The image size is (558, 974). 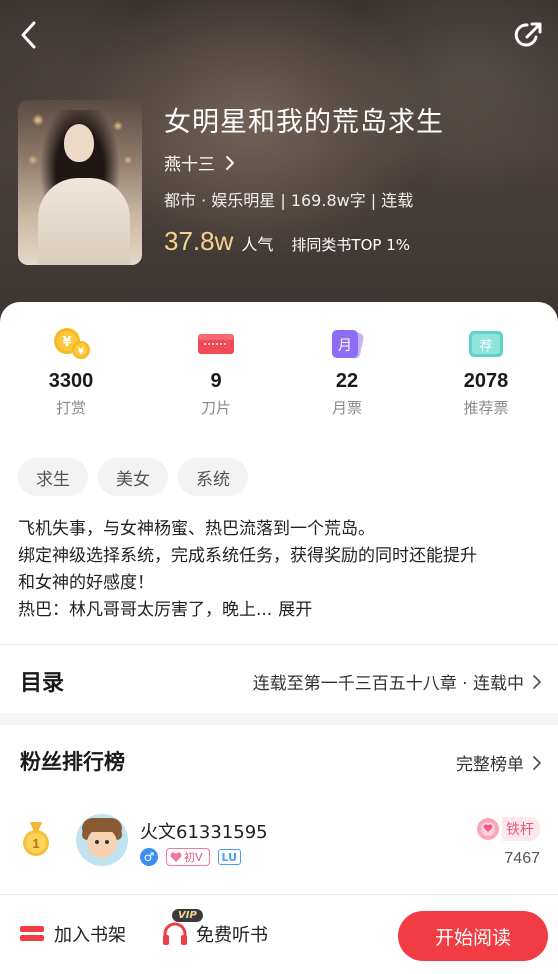 I want to click on recommend-ticket-icon: 荐, so click(x=486, y=344).